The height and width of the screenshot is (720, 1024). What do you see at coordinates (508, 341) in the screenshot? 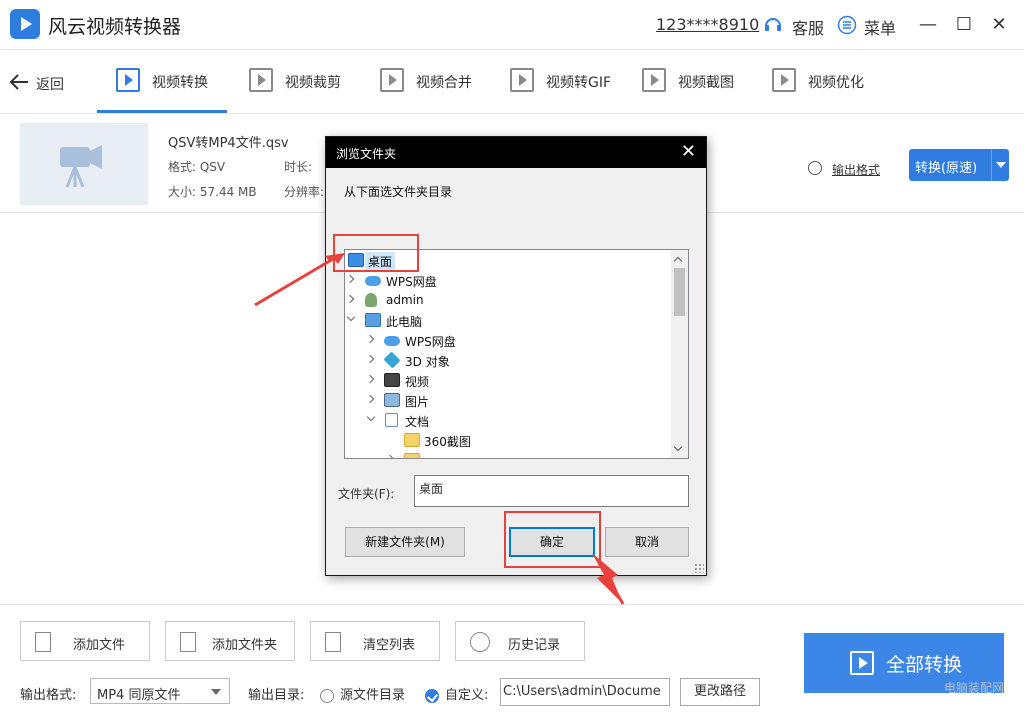
I see `tree-item-wps-drive-2: WPS网盘` at bounding box center [508, 341].